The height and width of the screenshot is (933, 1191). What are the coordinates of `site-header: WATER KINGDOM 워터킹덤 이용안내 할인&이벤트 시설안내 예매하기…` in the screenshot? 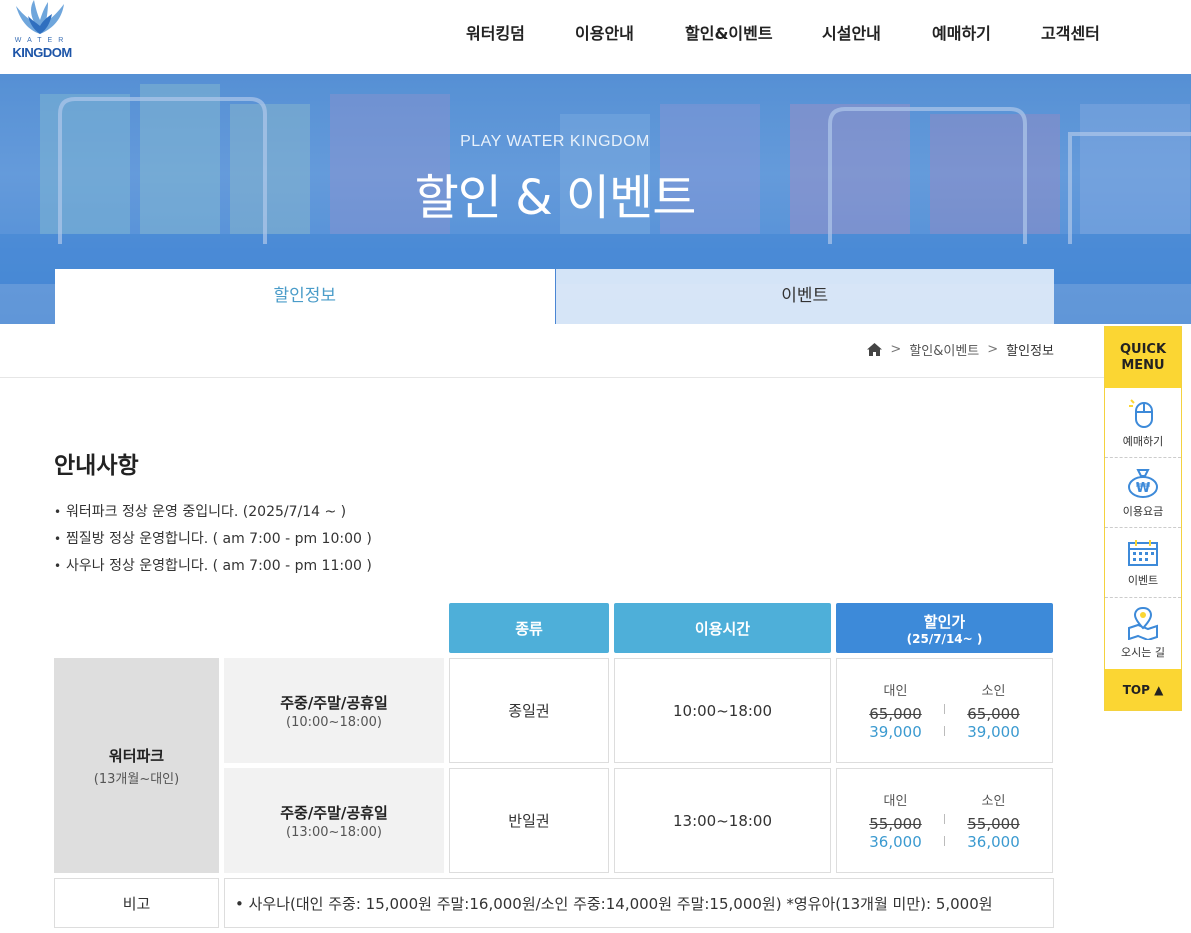 It's located at (595, 37).